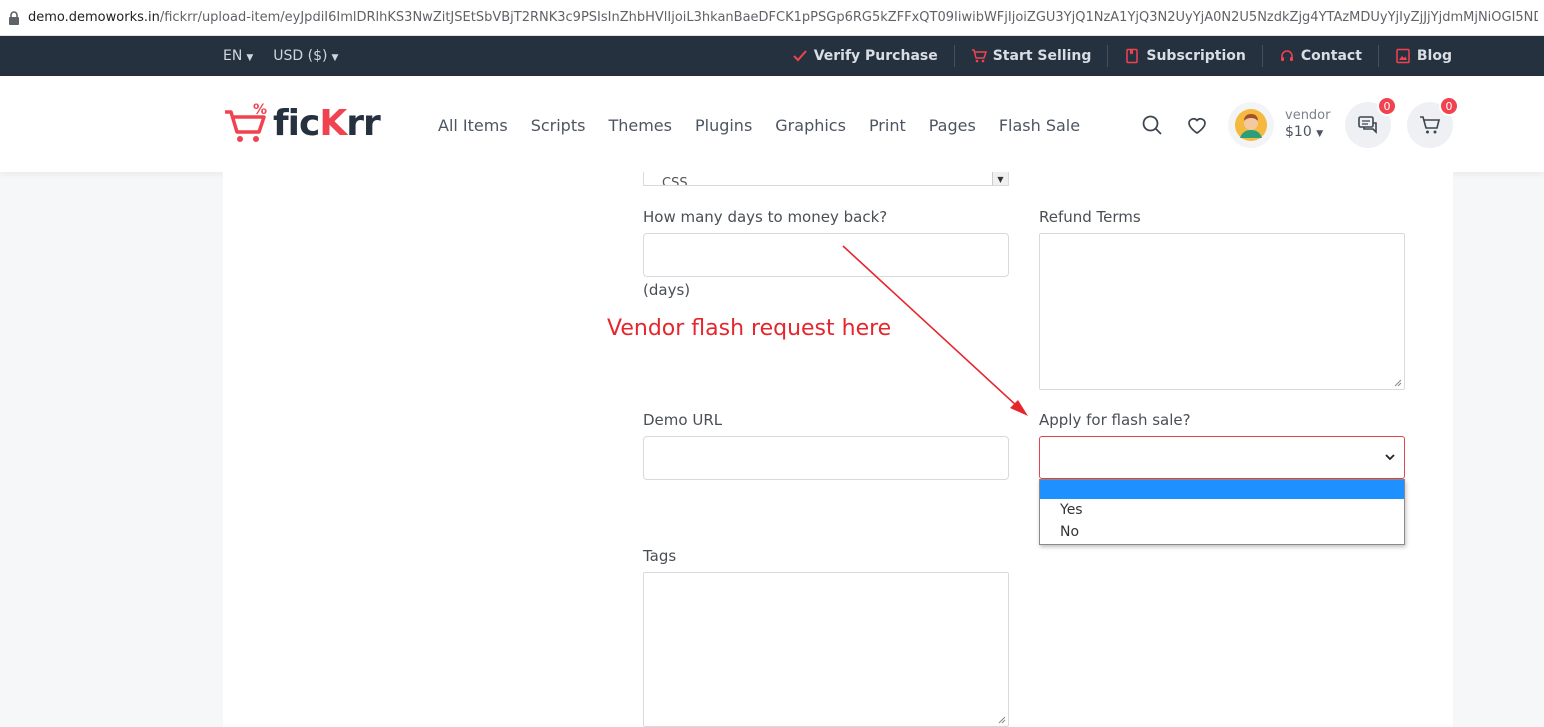 The width and height of the screenshot is (1544, 727). Describe the element at coordinates (327, 123) in the screenshot. I see `logo-text: ficKrr` at that location.